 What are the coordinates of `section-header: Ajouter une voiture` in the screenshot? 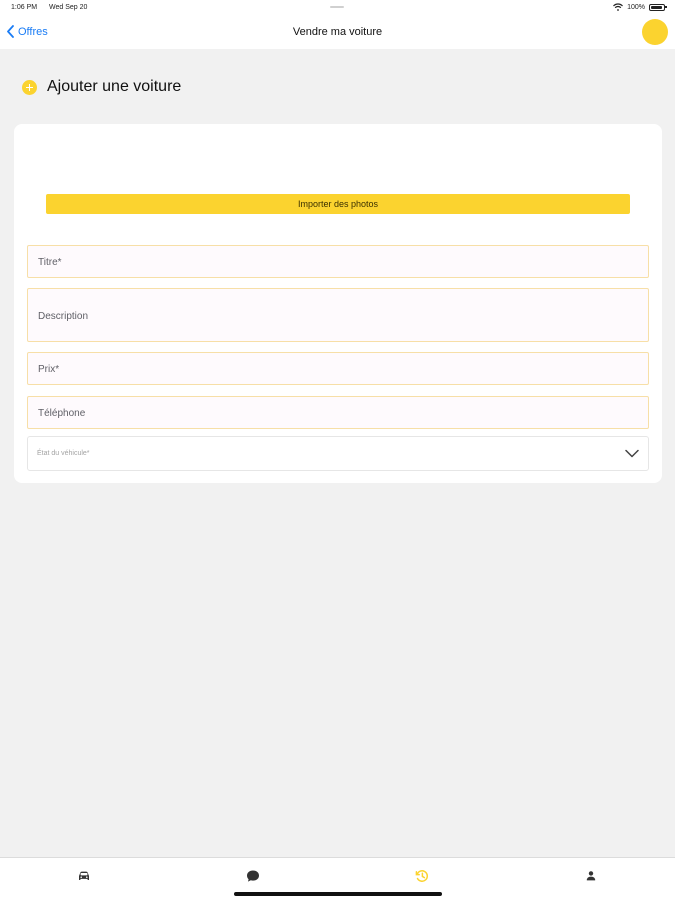 It's located at (101, 87).